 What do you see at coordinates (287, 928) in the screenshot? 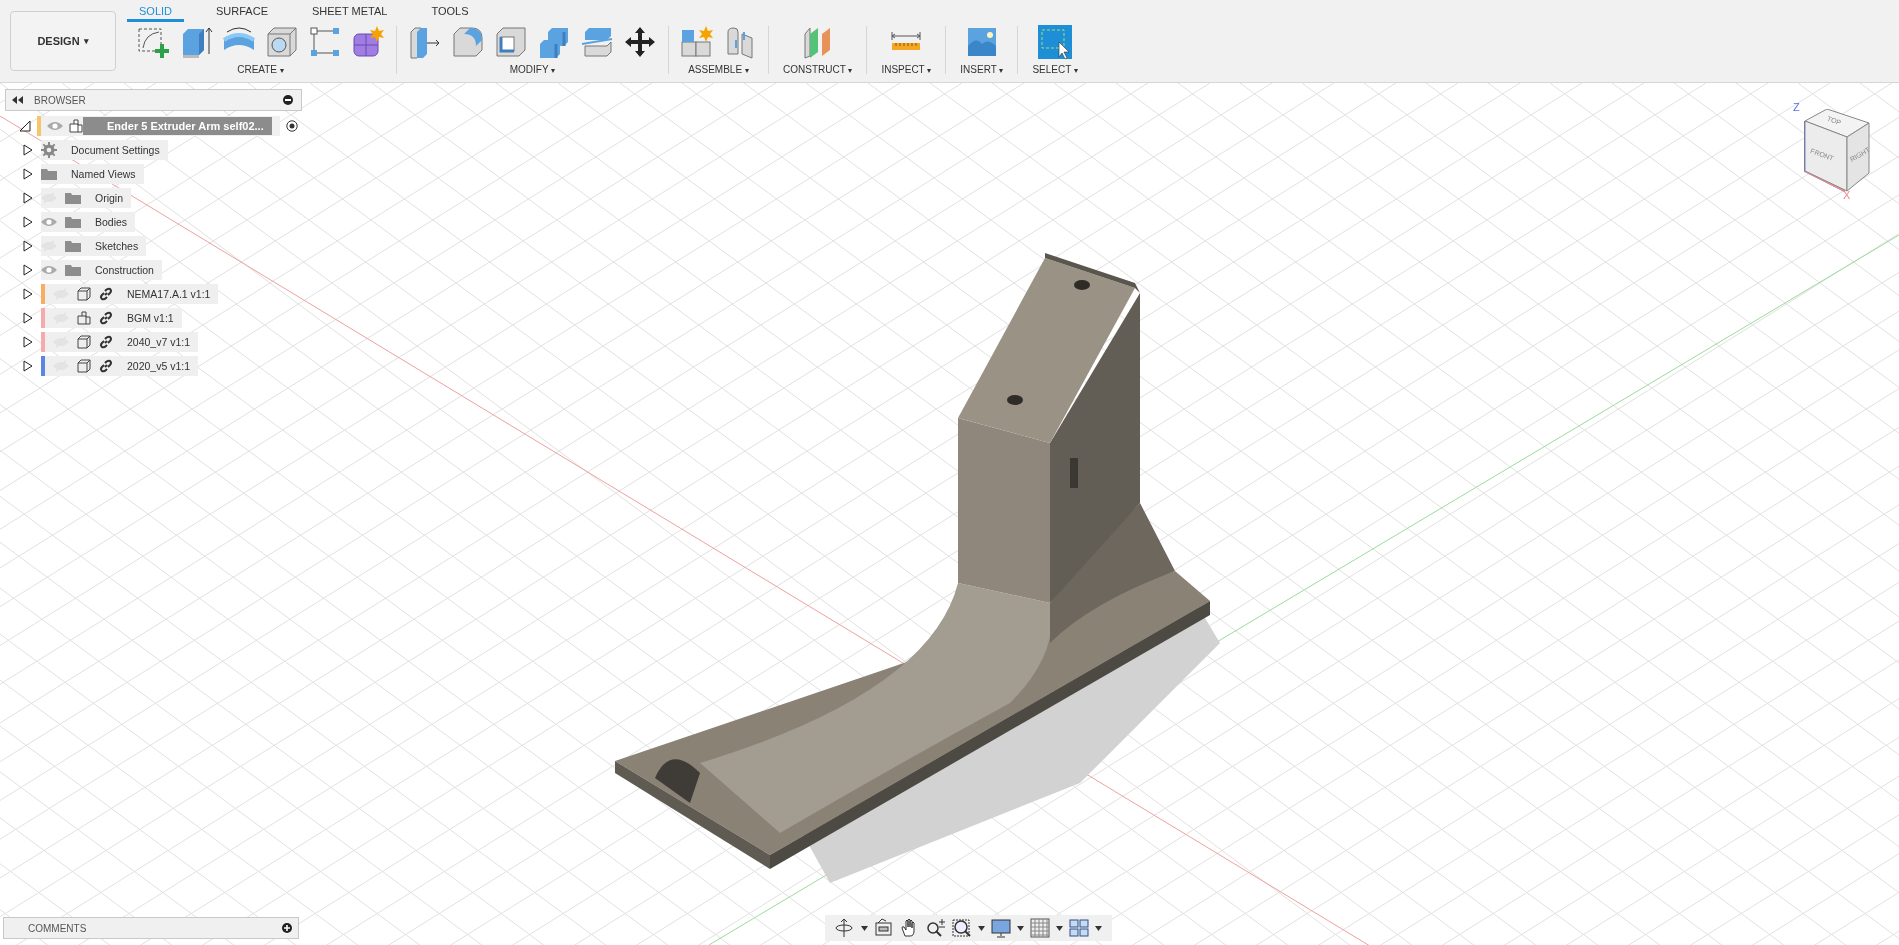
I see `add-circle-icon` at bounding box center [287, 928].